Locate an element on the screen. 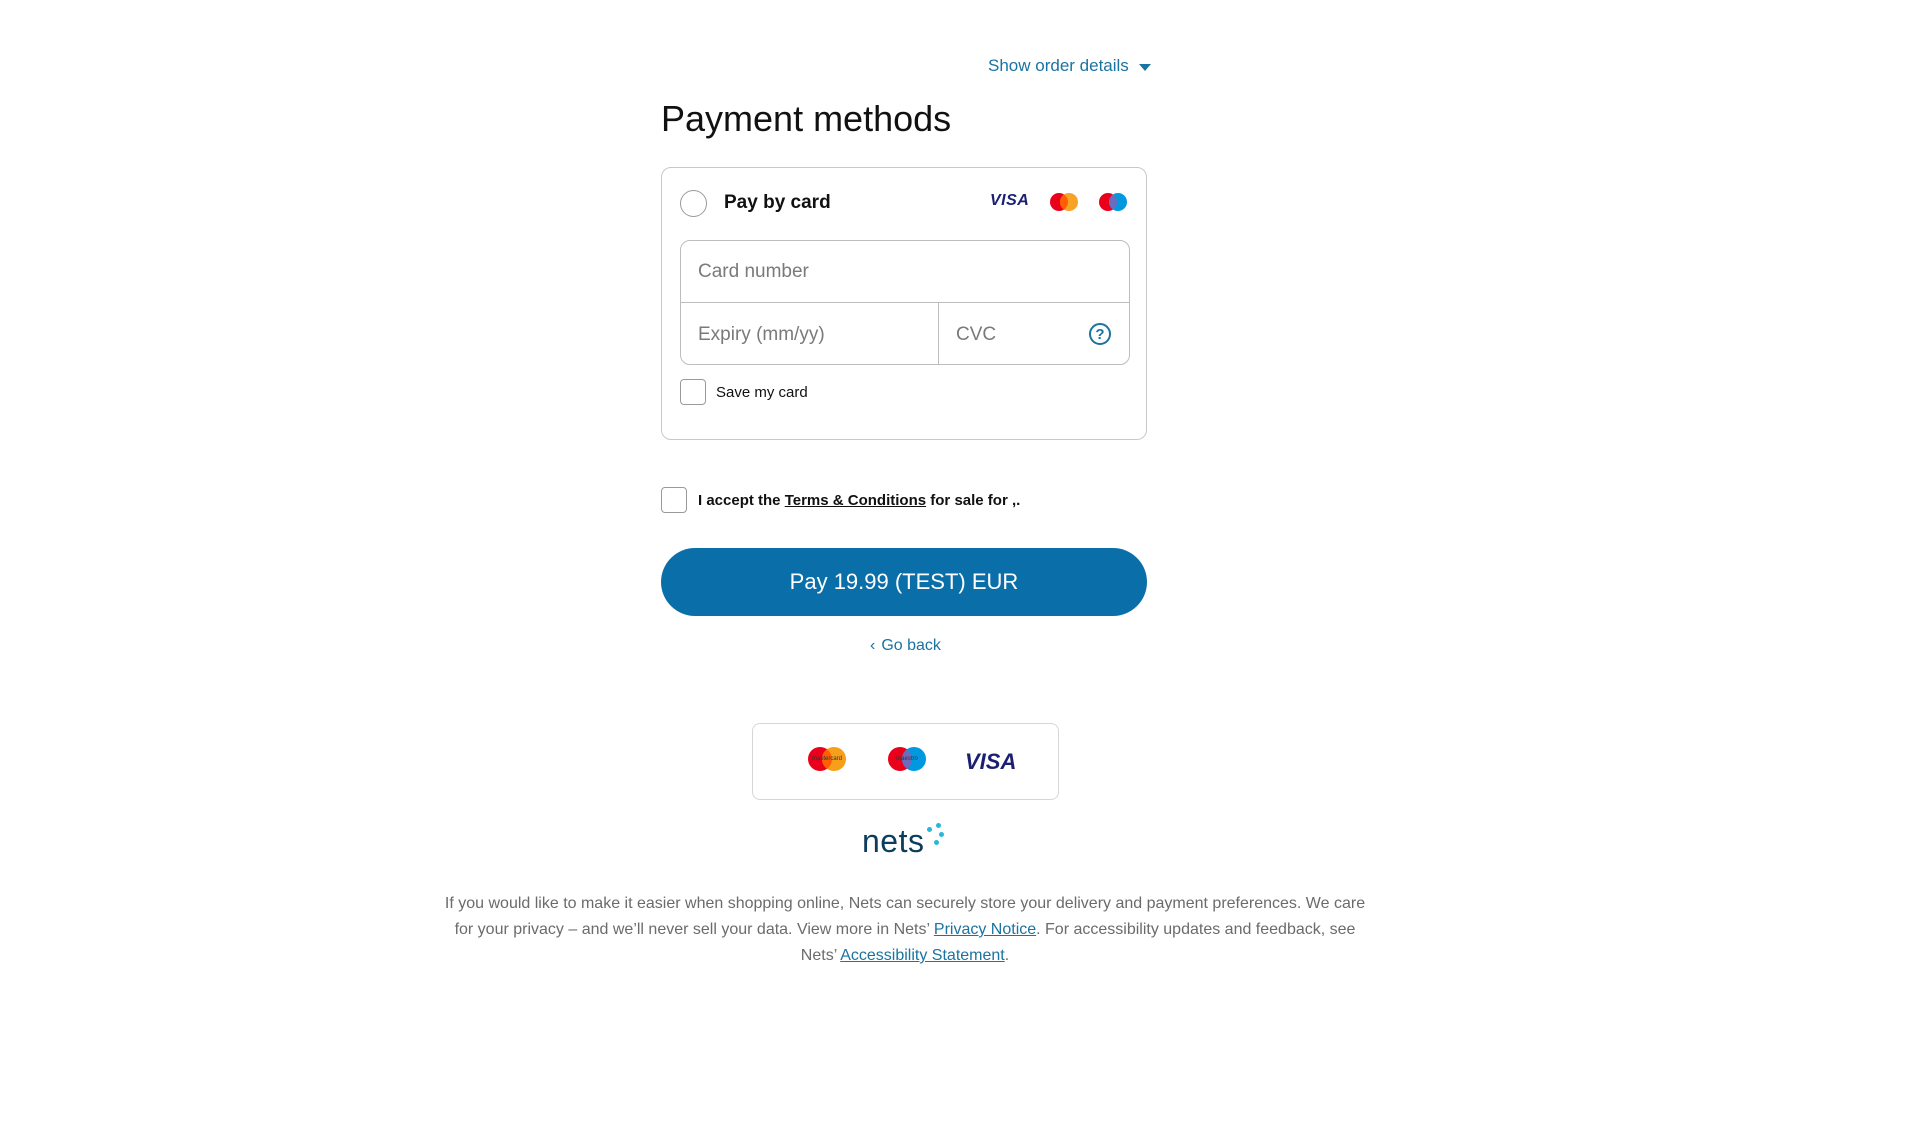 The width and height of the screenshot is (1920, 1135). show-order-details-toggle: Show order details is located at coordinates (1069, 66).